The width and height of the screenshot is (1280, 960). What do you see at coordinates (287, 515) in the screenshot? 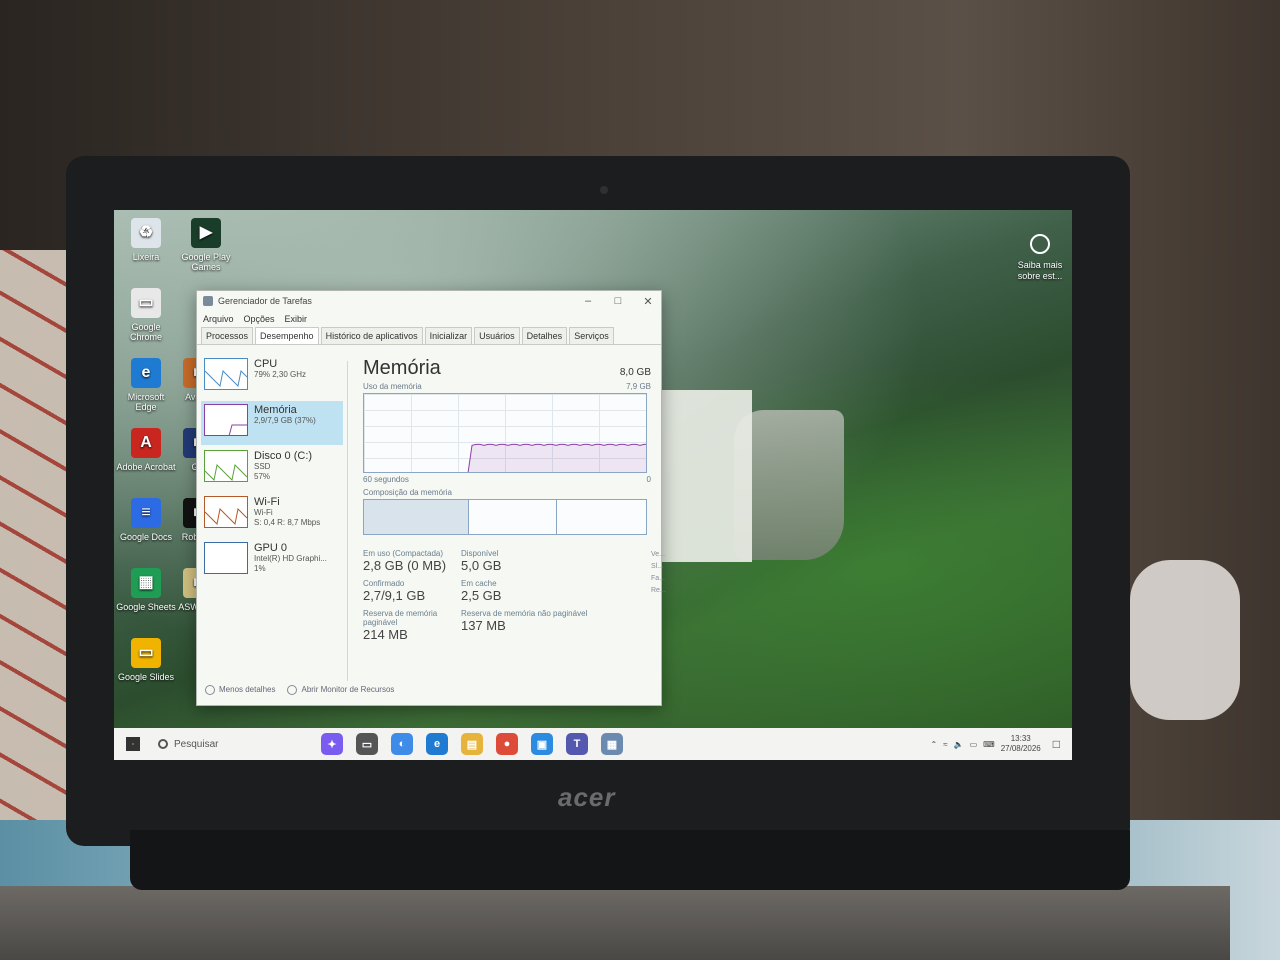
I see `sidebar-item-text: Wi-Fi Wi-Fi S: 0,4 R: 8,7 Mbps` at bounding box center [287, 515].